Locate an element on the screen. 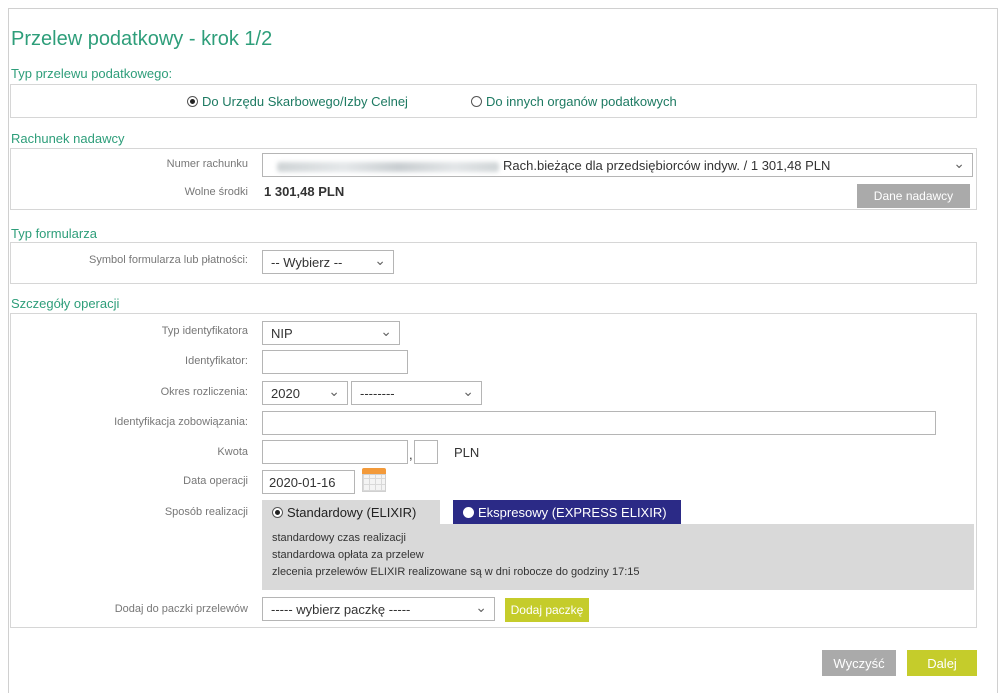 This screenshot has width=1006, height=693. radio-other-authorities: Do innych organów podatkowych is located at coordinates (574, 101).